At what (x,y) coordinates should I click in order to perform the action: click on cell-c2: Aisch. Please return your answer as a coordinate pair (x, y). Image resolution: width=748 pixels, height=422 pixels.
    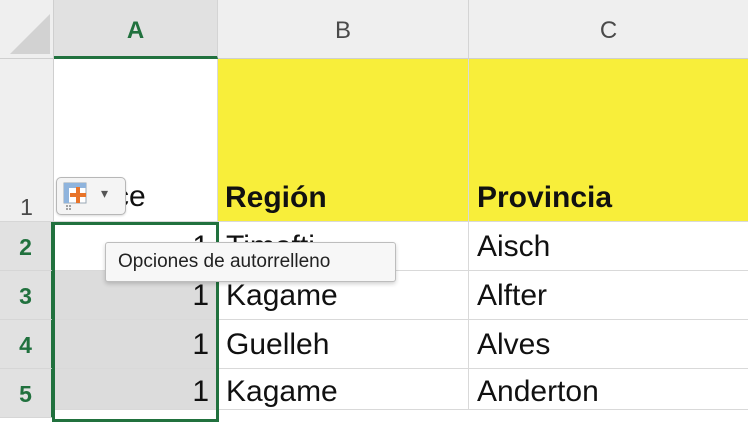
    Looking at the image, I should click on (608, 246).